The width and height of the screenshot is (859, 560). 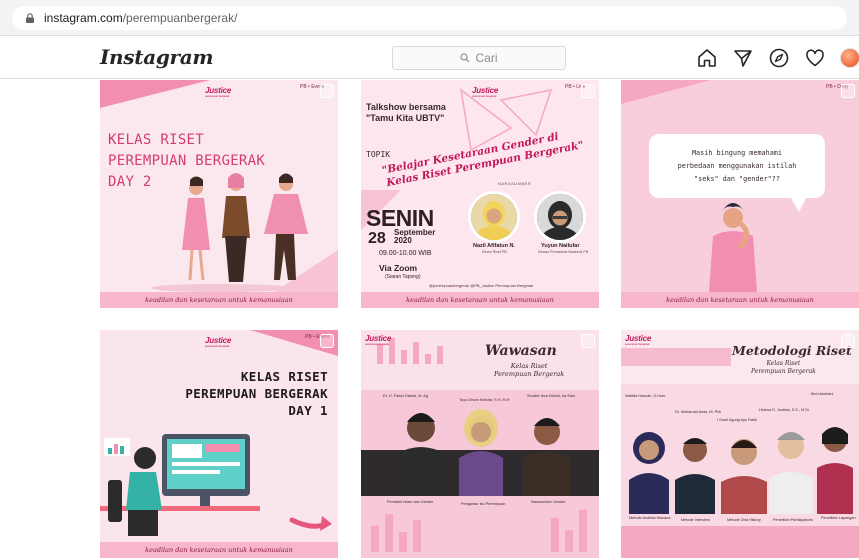 What do you see at coordinates (563, 252) in the screenshot?
I see `speaker-role: Dewan Penasehat Nasional PB` at bounding box center [563, 252].